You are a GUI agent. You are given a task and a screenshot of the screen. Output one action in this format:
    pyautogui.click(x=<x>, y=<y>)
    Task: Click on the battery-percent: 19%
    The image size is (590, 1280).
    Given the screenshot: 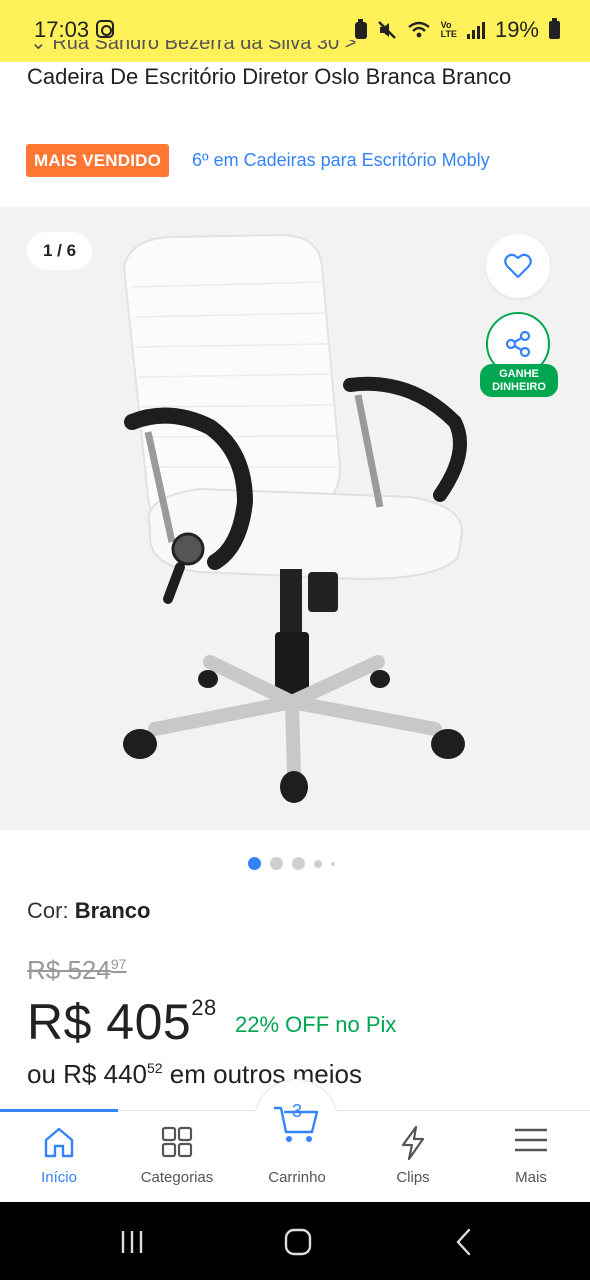 What is the action you would take?
    pyautogui.click(x=516, y=29)
    